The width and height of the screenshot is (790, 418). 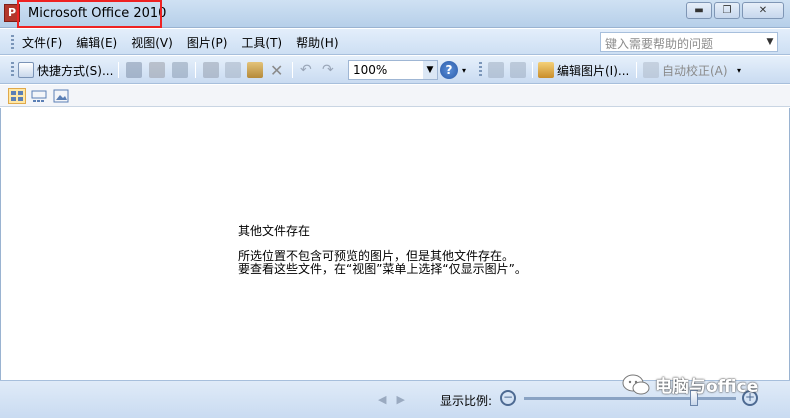 I want to click on thumbnail-view-button, so click(x=17, y=96).